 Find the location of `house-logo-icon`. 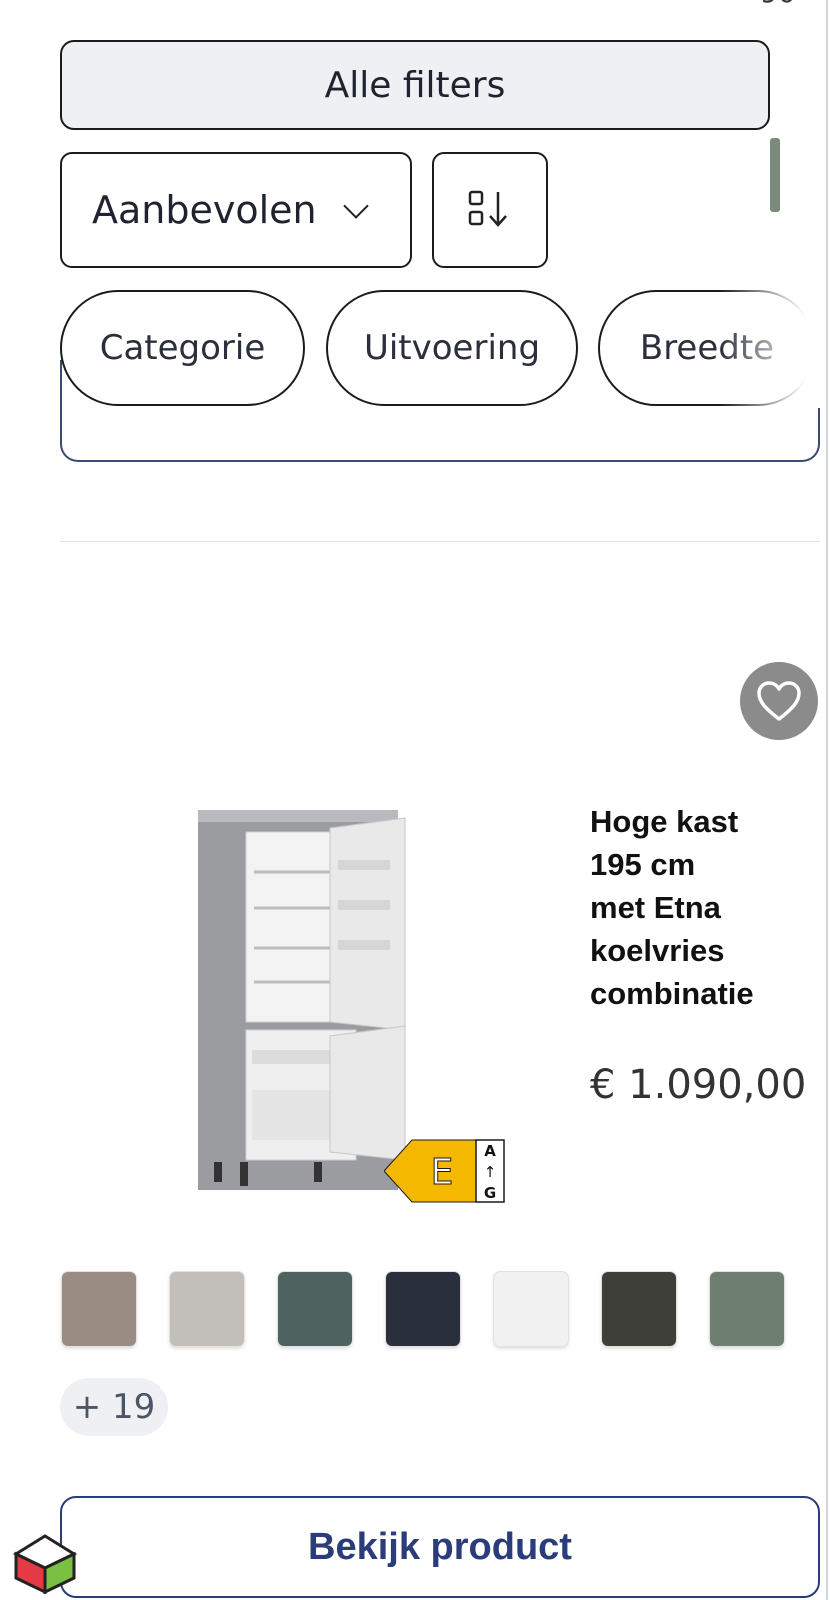

house-logo-icon is located at coordinates (45, 1564).